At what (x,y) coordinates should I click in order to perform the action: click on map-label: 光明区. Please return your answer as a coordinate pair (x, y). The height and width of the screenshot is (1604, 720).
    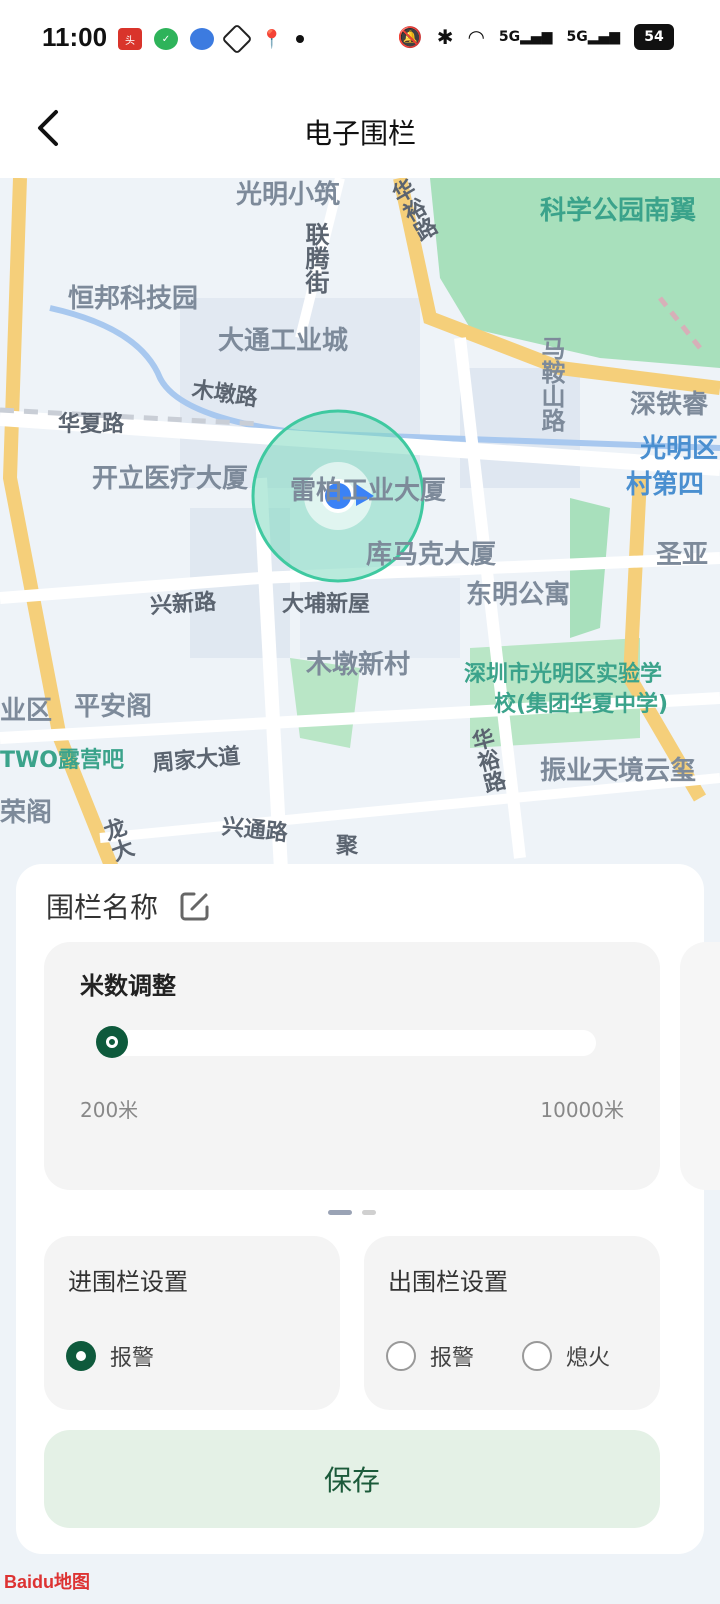
    Looking at the image, I should click on (679, 449).